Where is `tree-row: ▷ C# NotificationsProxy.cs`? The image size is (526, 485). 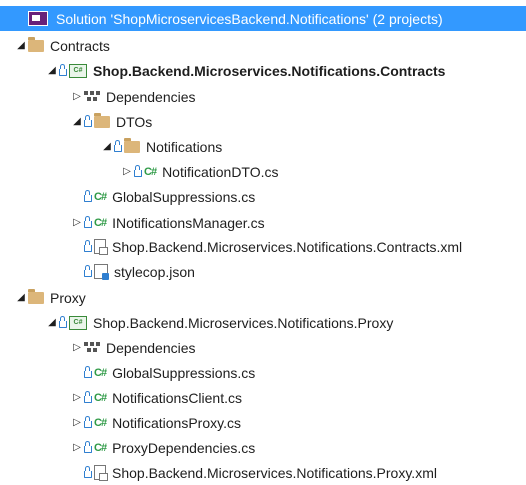 tree-row: ▷ C# NotificationsProxy.cs is located at coordinates (263, 422).